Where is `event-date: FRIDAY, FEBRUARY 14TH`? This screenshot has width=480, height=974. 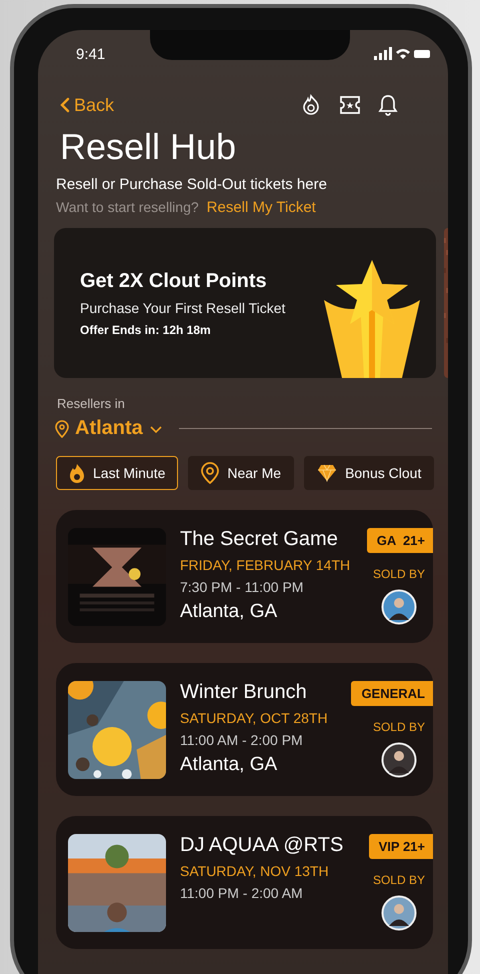
event-date: FRIDAY, FEBRUARY 14TH is located at coordinates (266, 565).